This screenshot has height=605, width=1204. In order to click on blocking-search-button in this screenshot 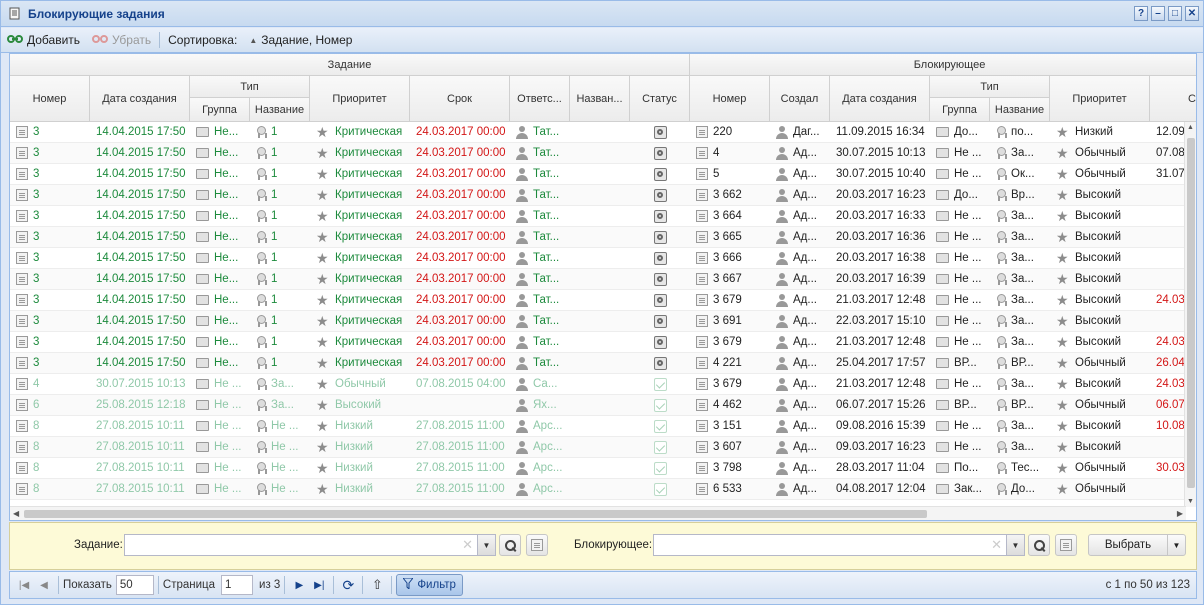, I will do `click(1039, 545)`.